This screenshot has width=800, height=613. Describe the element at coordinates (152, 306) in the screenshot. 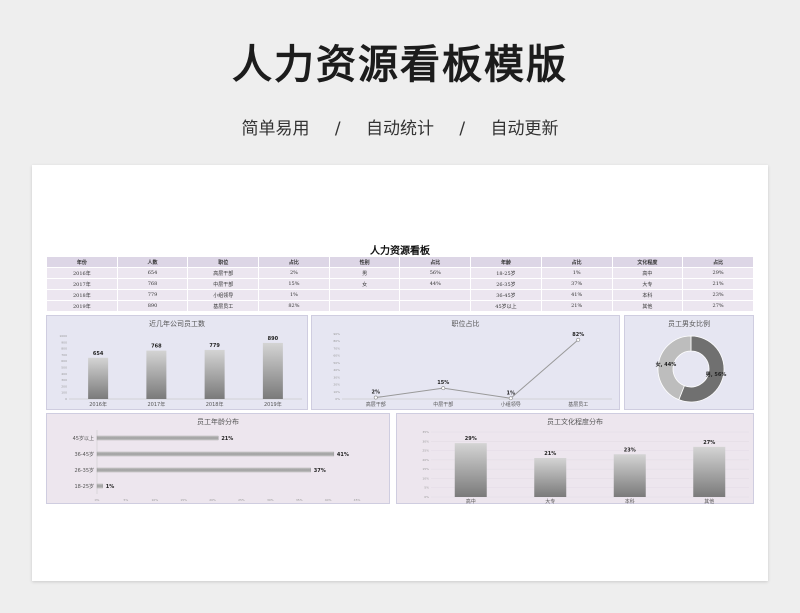

I see `kpi-cell: 890` at that location.